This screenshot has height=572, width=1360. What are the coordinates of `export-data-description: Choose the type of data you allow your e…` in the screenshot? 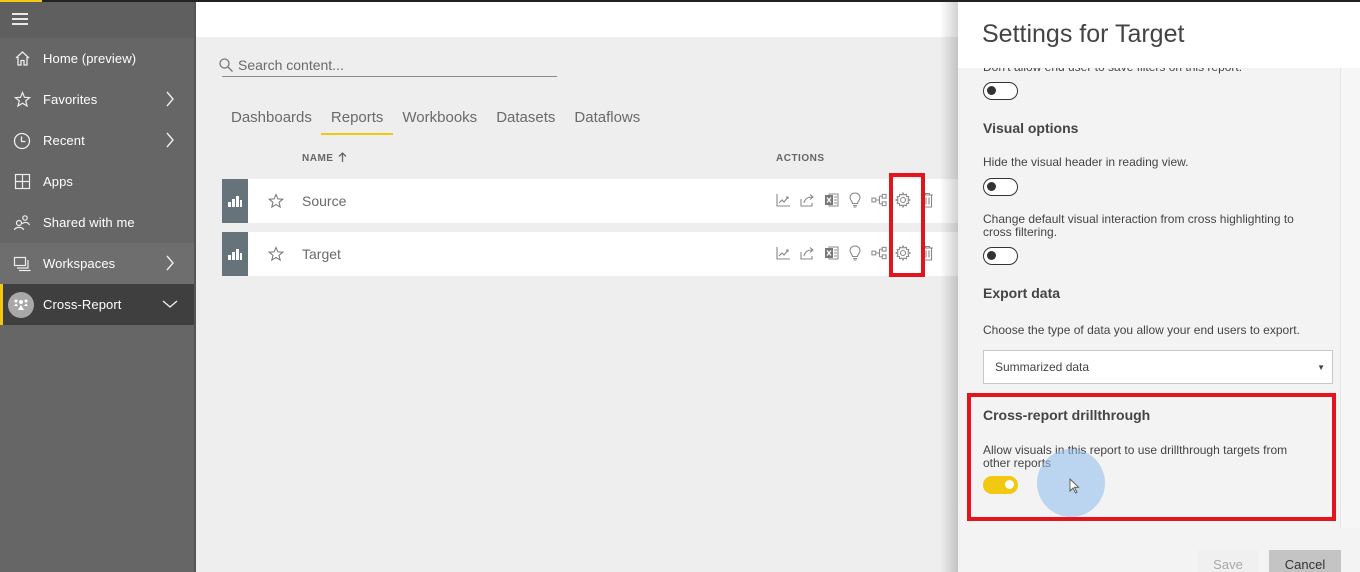 It's located at (1141, 330).